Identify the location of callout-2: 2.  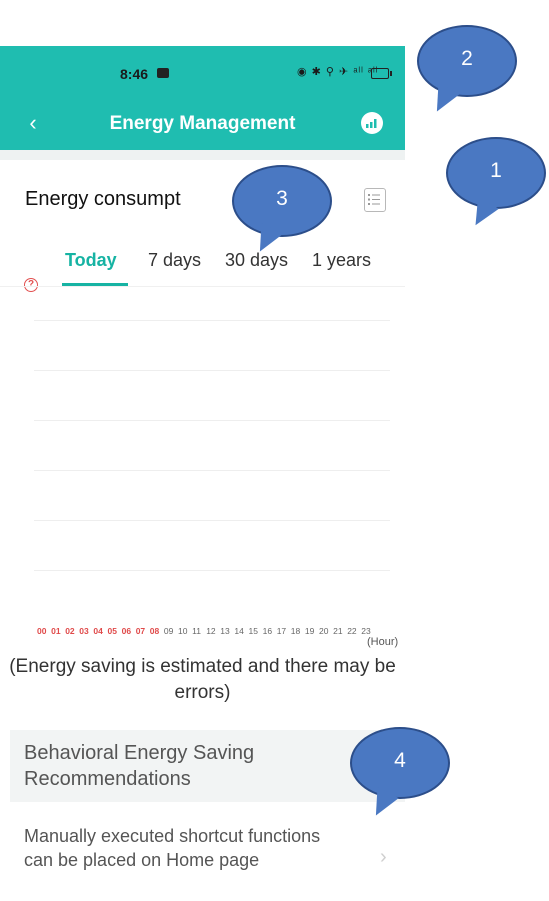
(467, 61).